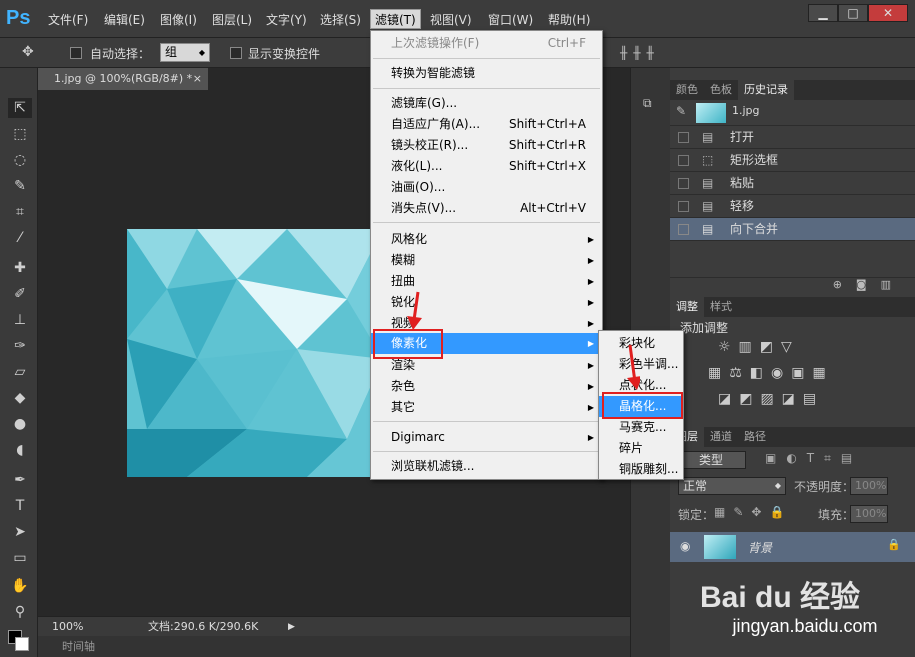  I want to click on path-select-tool-icon: ➤, so click(20, 532).